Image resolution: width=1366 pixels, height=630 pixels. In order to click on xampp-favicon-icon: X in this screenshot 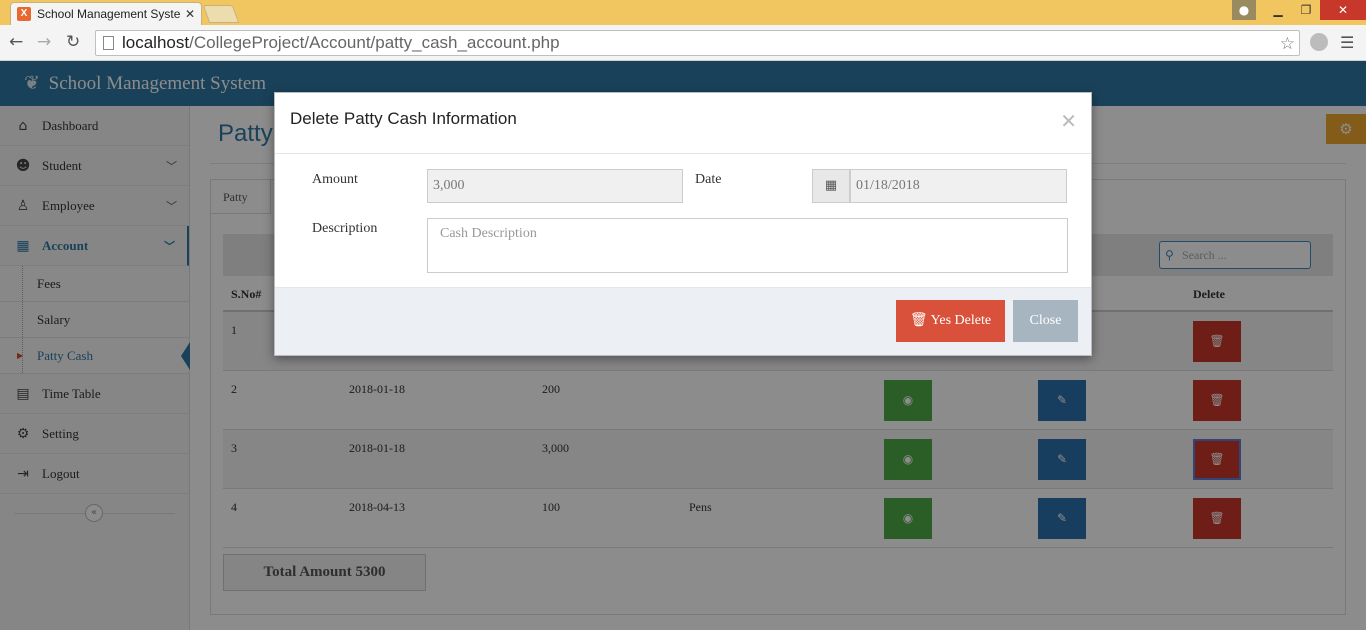, I will do `click(24, 14)`.